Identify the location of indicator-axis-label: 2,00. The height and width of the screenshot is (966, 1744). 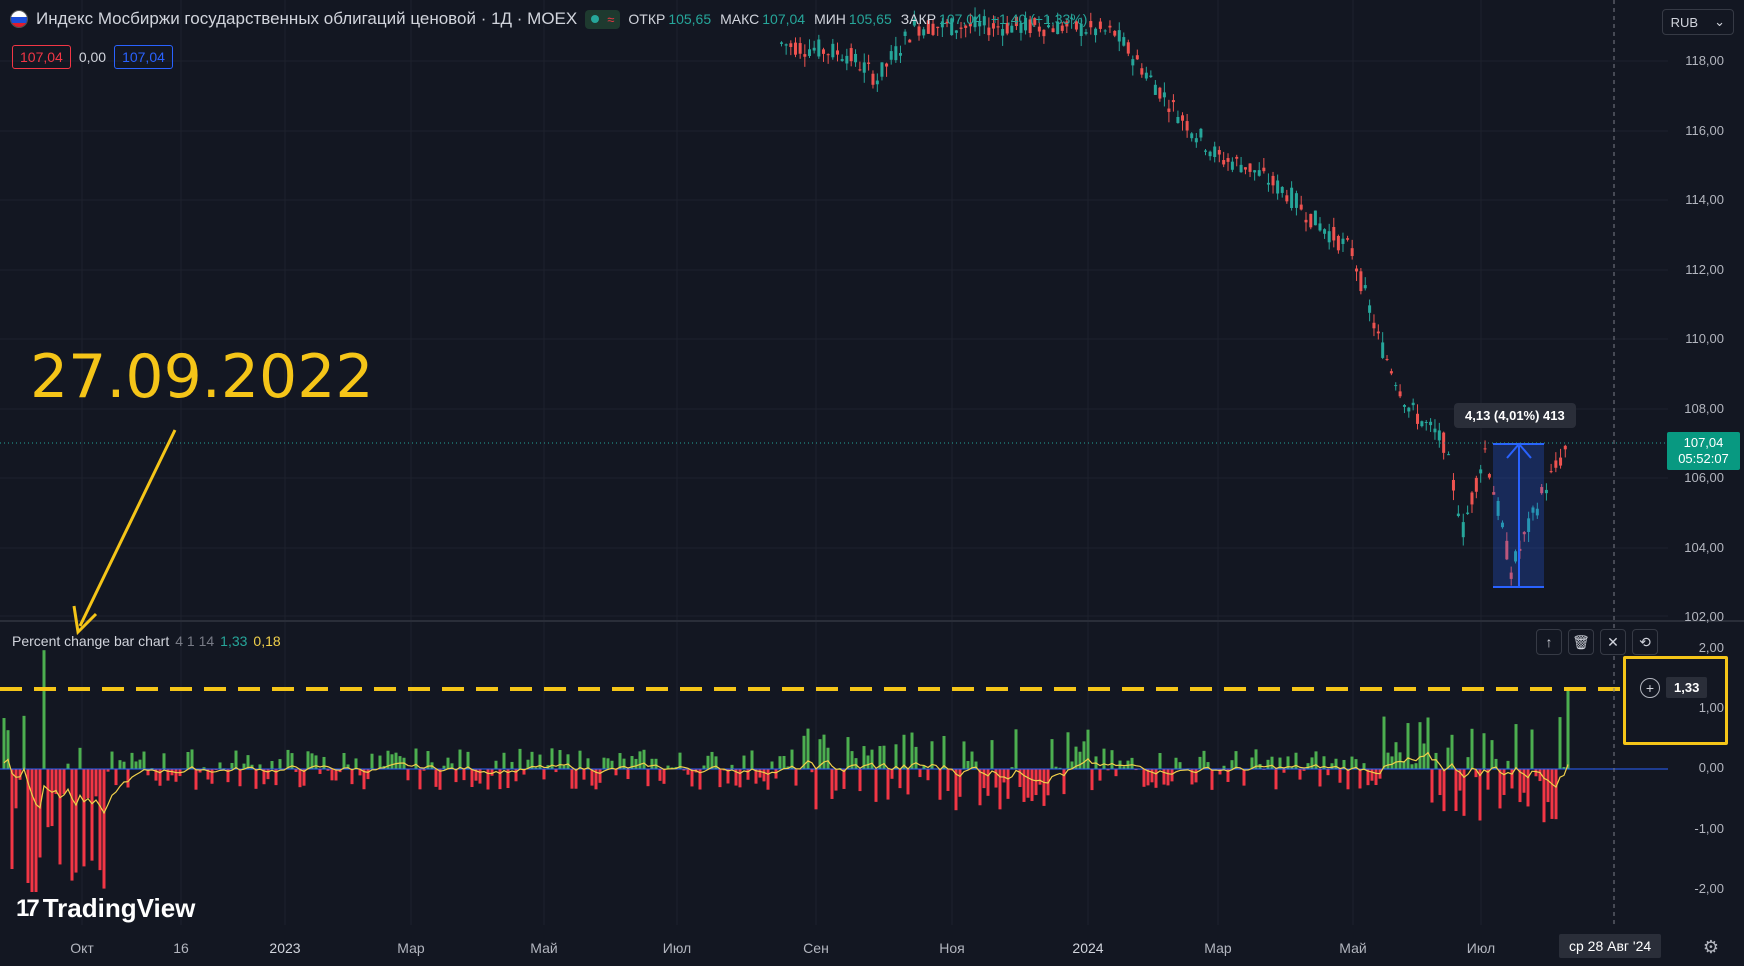
(1711, 647).